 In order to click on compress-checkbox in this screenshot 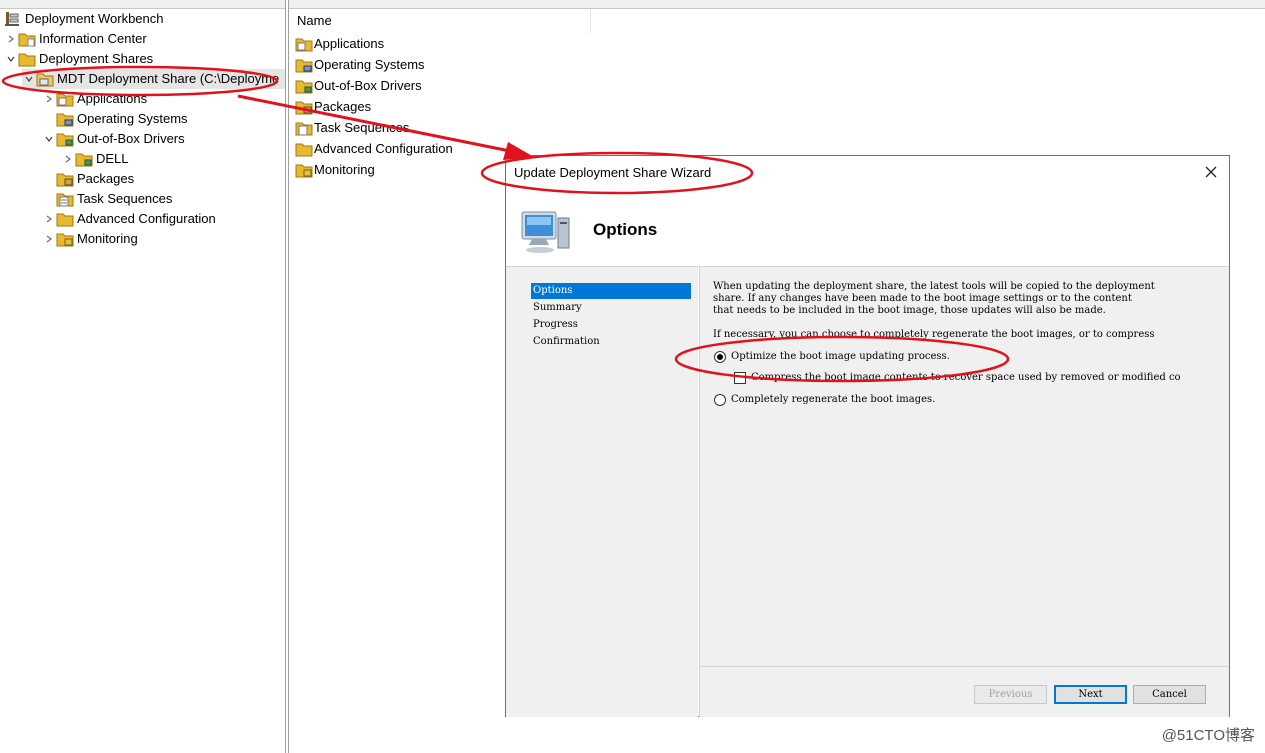, I will do `click(740, 378)`.